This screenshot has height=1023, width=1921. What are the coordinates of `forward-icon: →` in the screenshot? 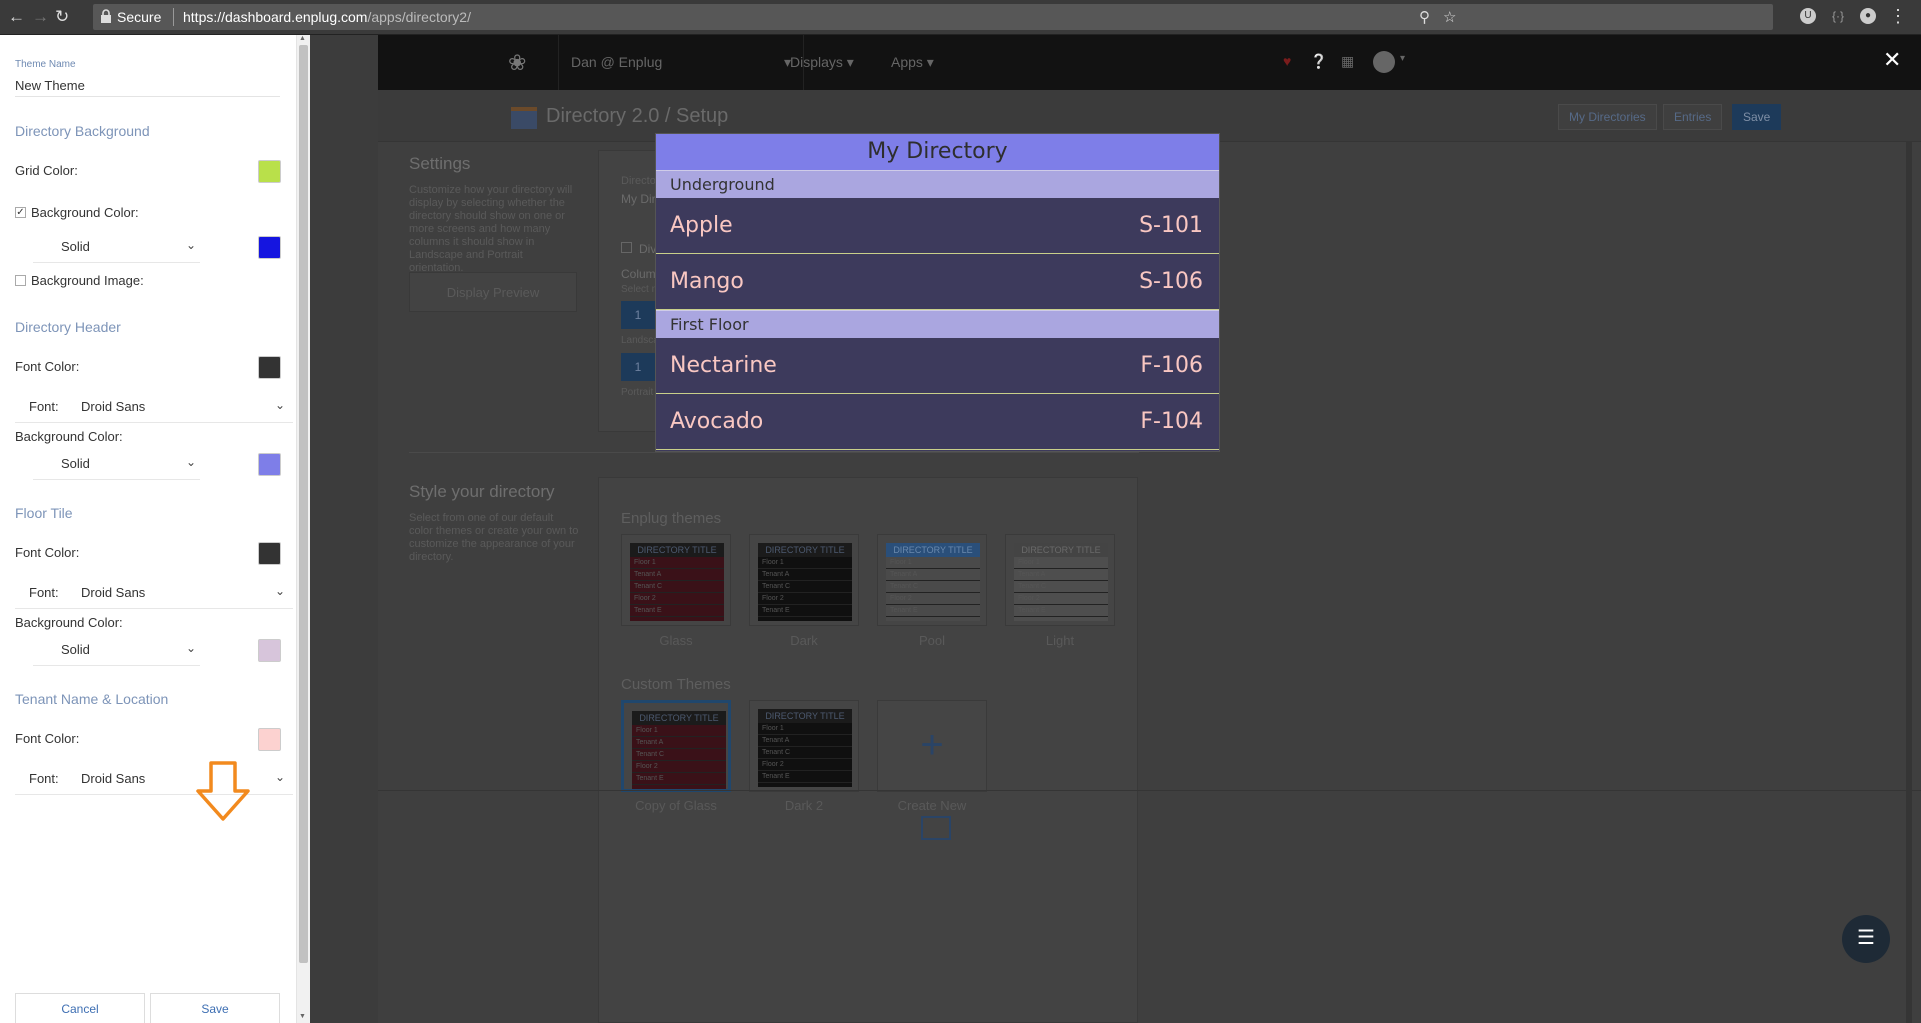 It's located at (40, 16).